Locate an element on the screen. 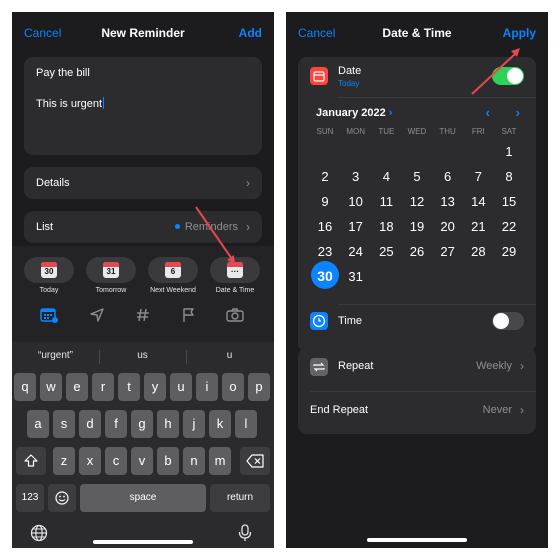 The height and width of the screenshot is (560, 560). list-color-dot is located at coordinates (177, 226).